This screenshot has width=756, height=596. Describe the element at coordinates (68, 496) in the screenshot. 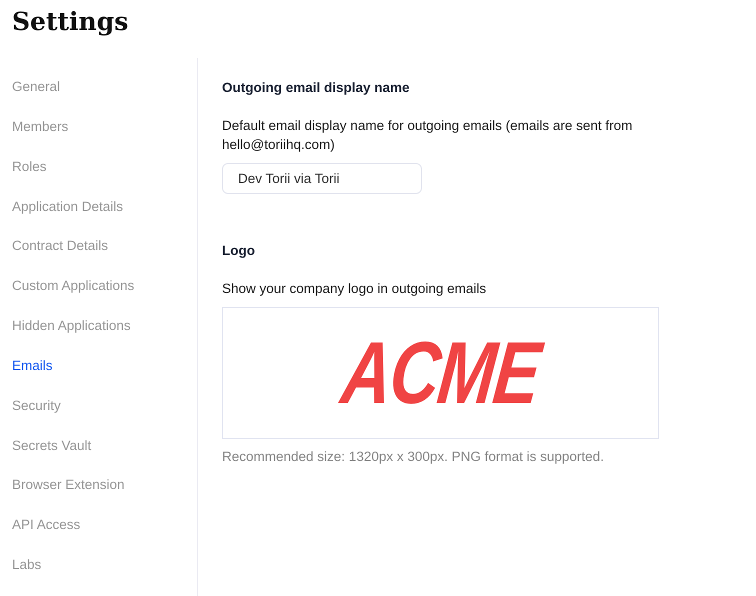

I see `sidebar-item: Browser Extension` at that location.